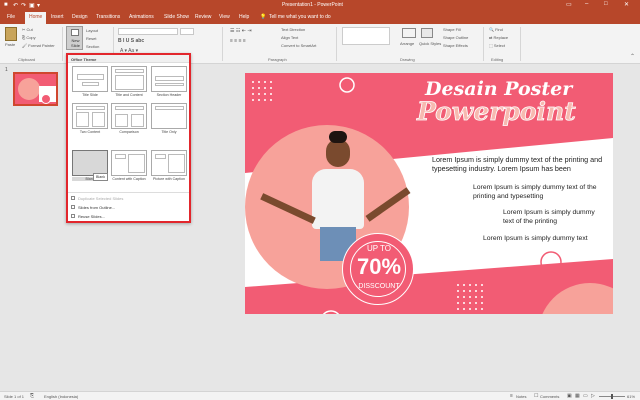 This screenshot has width=640, height=400. Describe the element at coordinates (91, 38) in the screenshot. I see `reset-button: Reset` at that location.